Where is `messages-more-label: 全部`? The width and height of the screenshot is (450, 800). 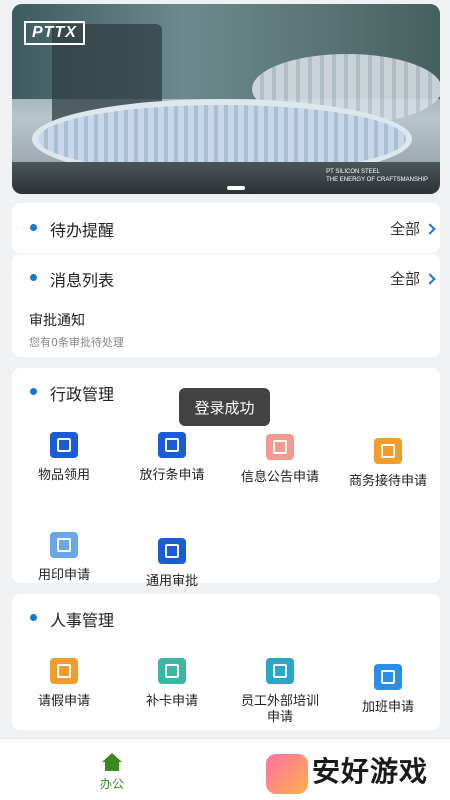 messages-more-label: 全部 is located at coordinates (404, 279).